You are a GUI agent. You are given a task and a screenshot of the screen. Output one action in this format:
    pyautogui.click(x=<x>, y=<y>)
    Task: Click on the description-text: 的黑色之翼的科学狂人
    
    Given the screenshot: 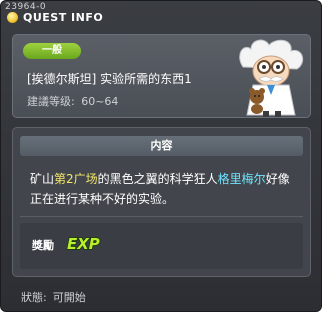 What is the action you would take?
    pyautogui.click(x=157, y=179)
    